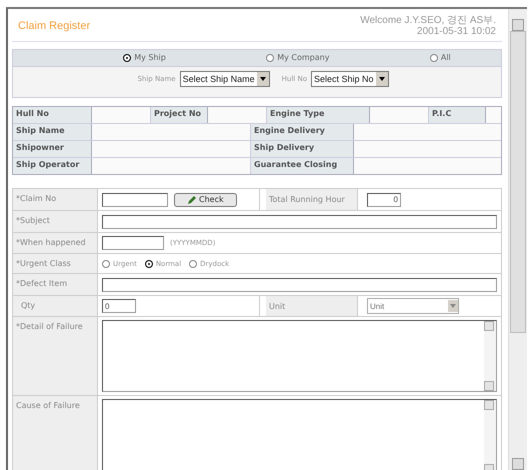  I want to click on claim-no-input, so click(135, 199).